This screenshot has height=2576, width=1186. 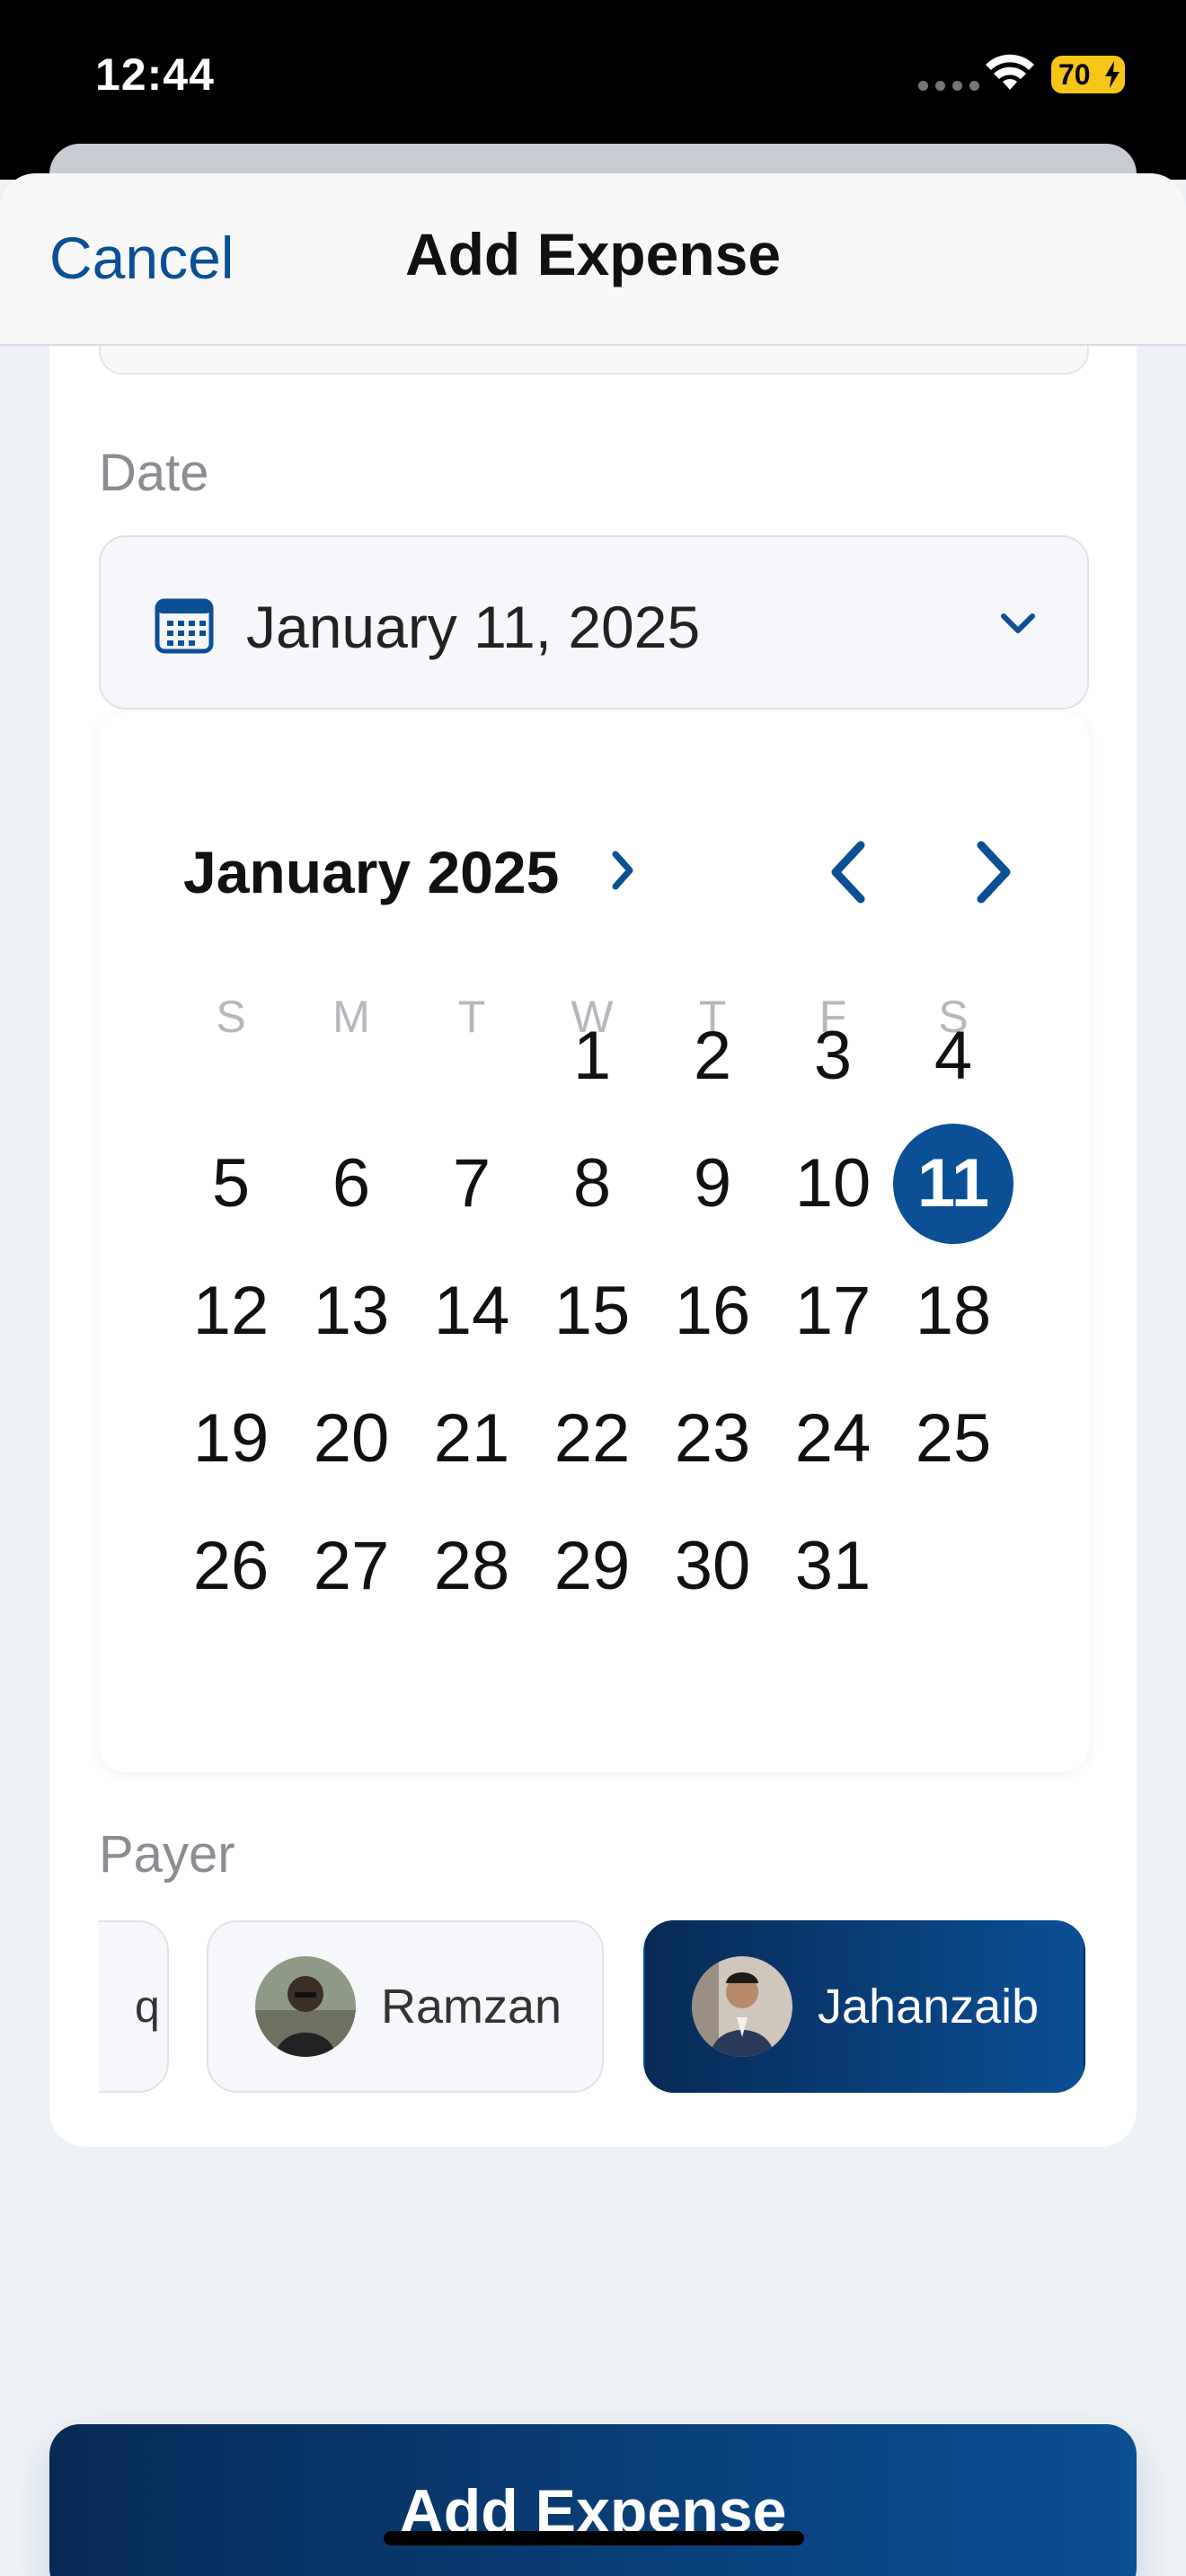 I want to click on calendar-day: 4, so click(x=953, y=1056).